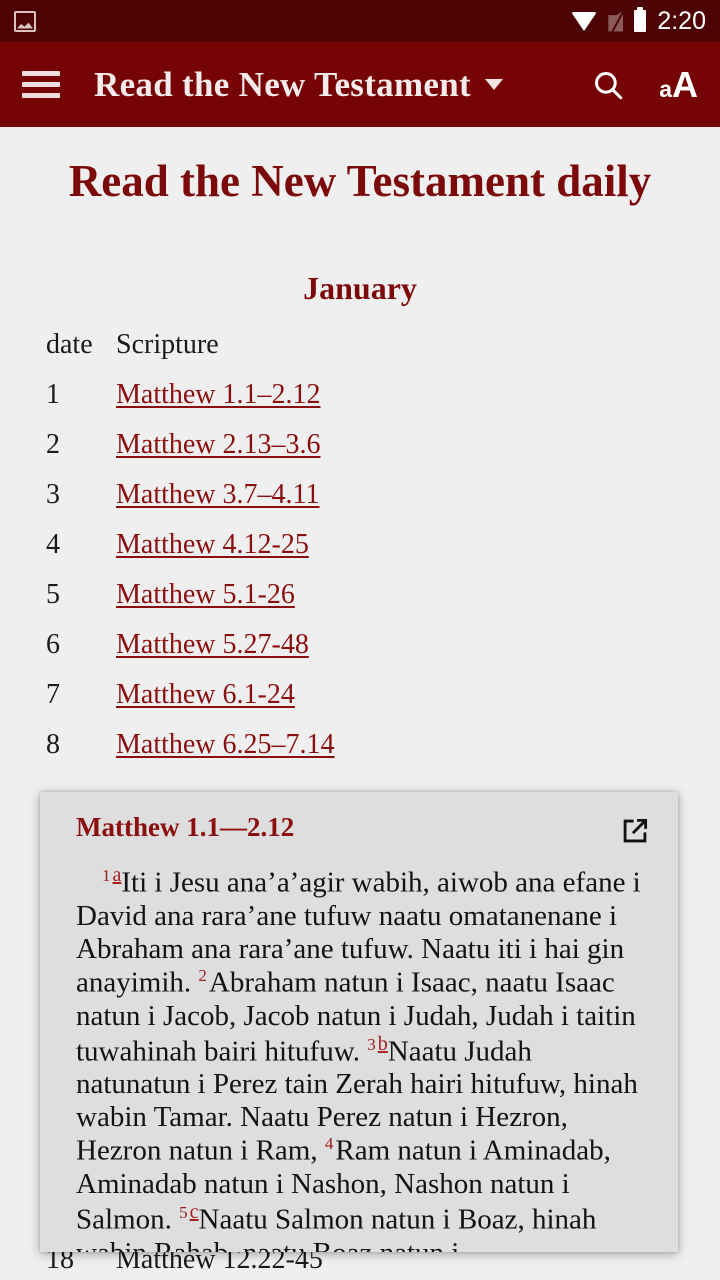 The image size is (720, 1280). I want to click on row-scripture: Matthew 3.7–4.11, so click(218, 495).